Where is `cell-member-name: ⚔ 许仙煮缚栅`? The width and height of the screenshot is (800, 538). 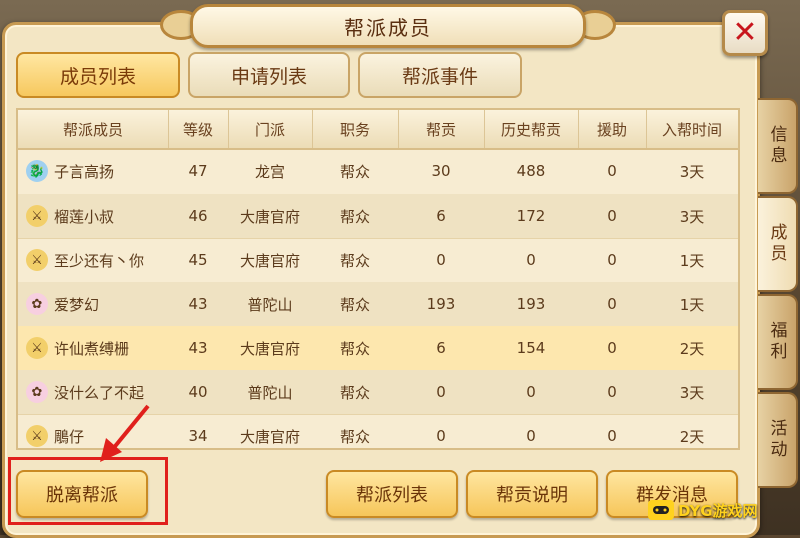 cell-member-name: ⚔ 许仙煮缚栅 is located at coordinates (93, 348).